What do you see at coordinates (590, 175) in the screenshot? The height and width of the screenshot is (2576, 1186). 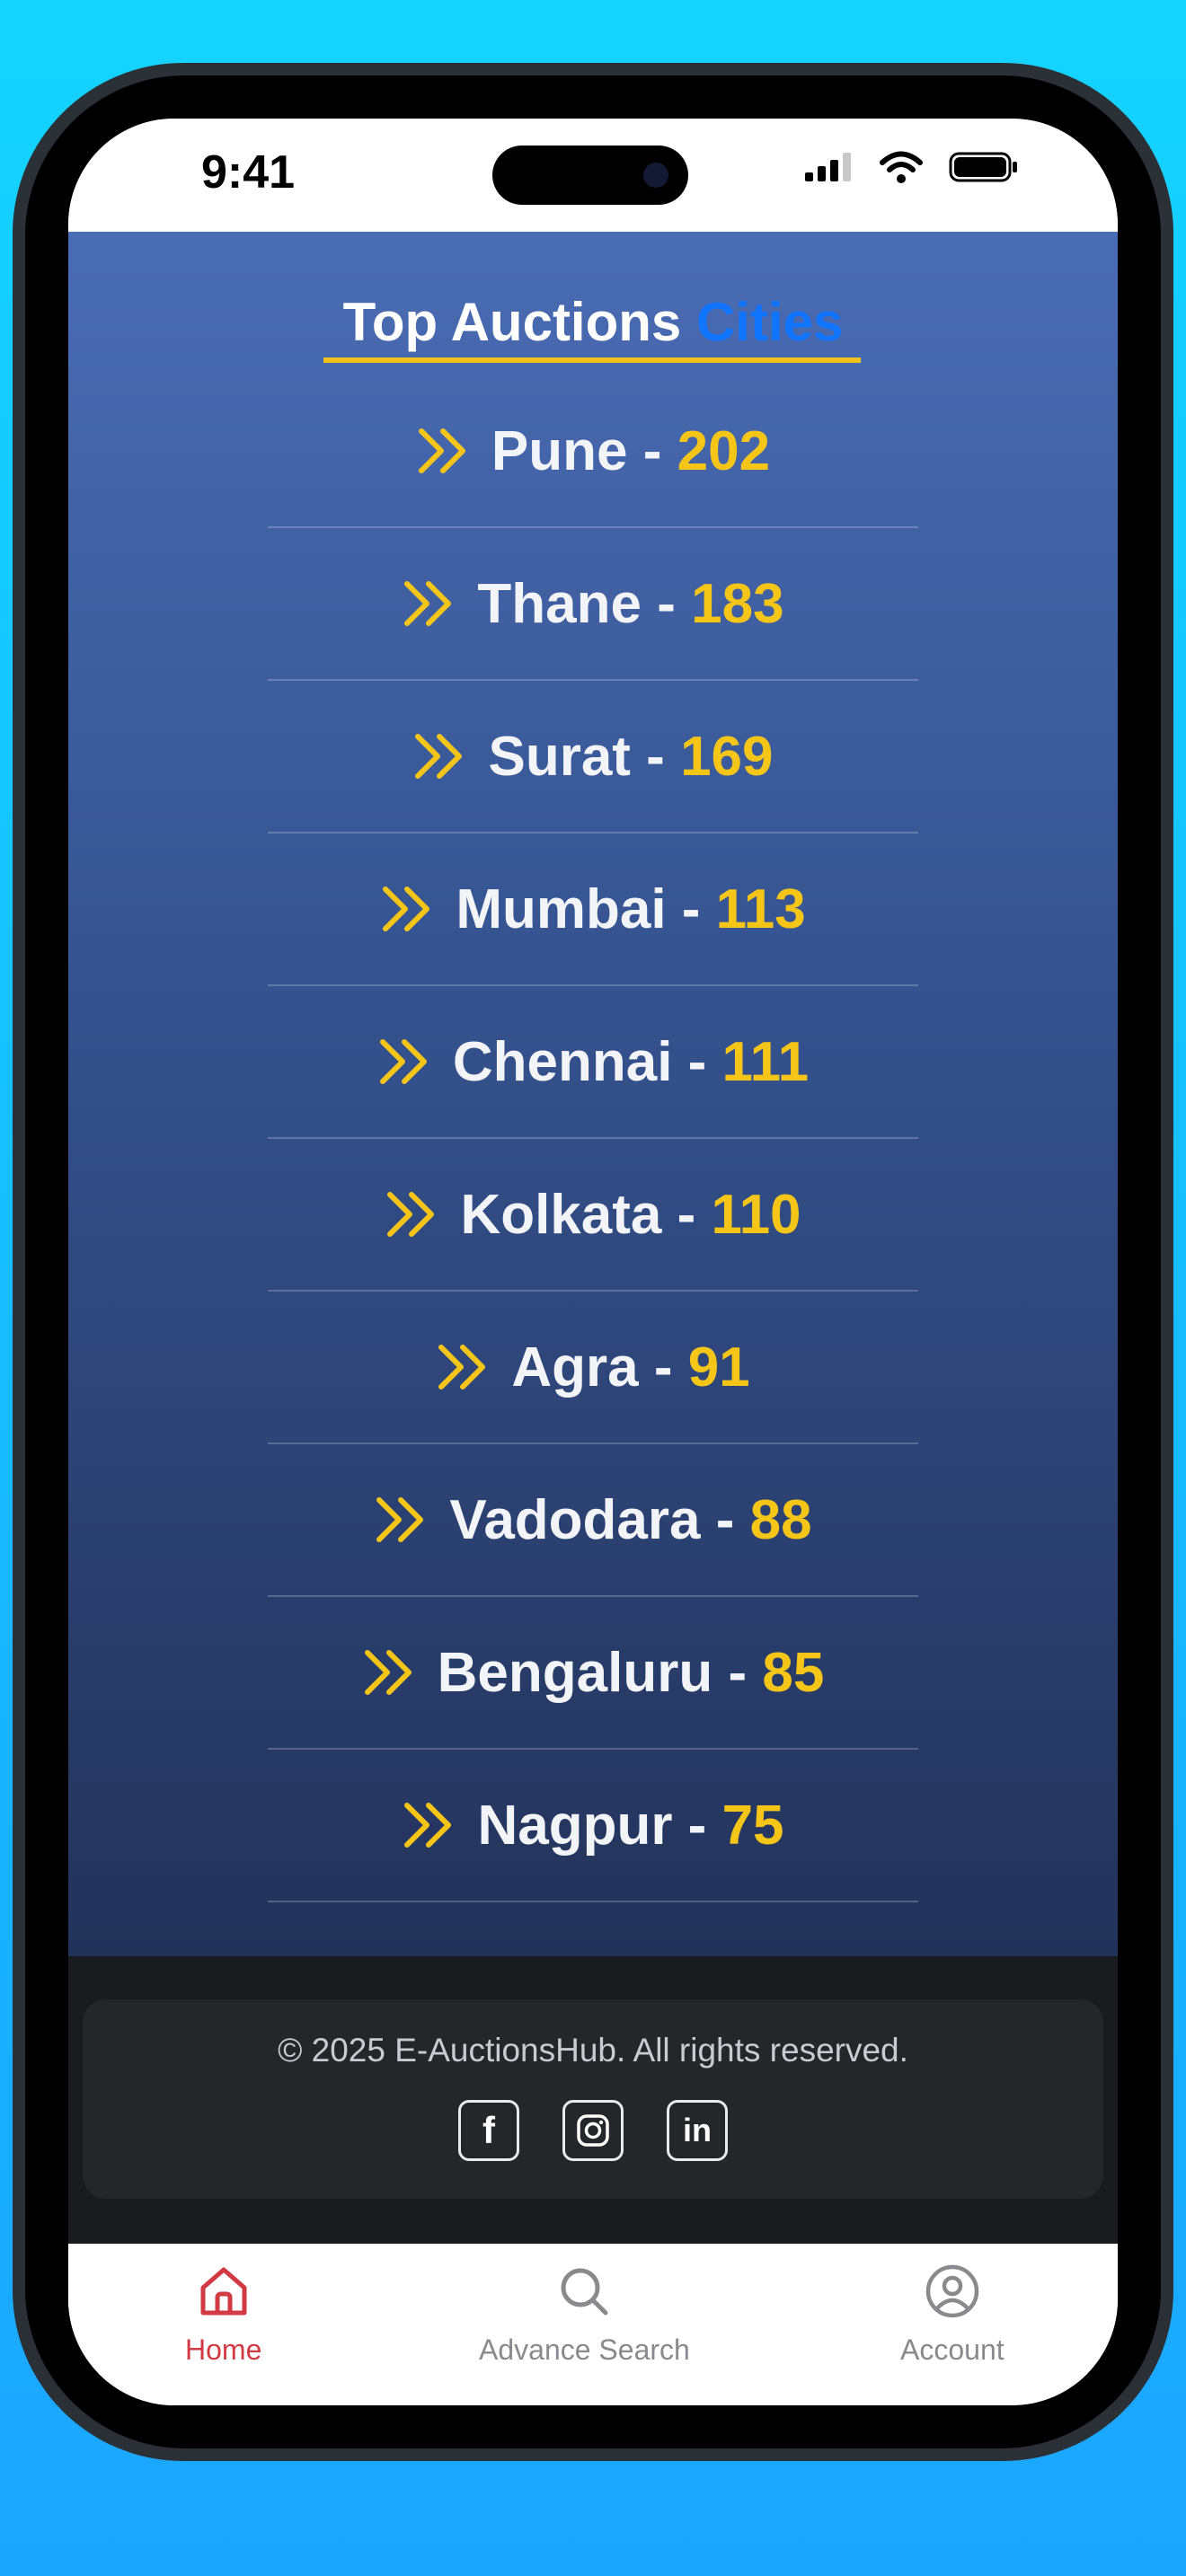 I see `dynamic-island` at bounding box center [590, 175].